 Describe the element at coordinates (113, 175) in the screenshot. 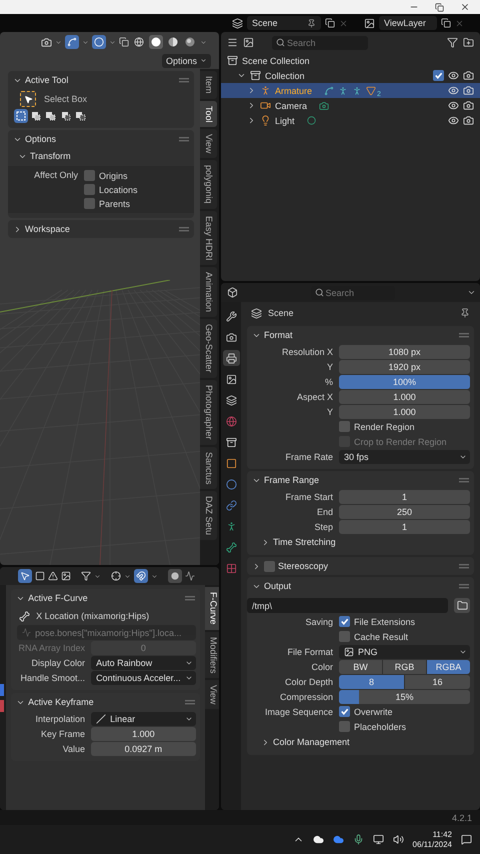

I see `checkbox-label: Origins` at that location.